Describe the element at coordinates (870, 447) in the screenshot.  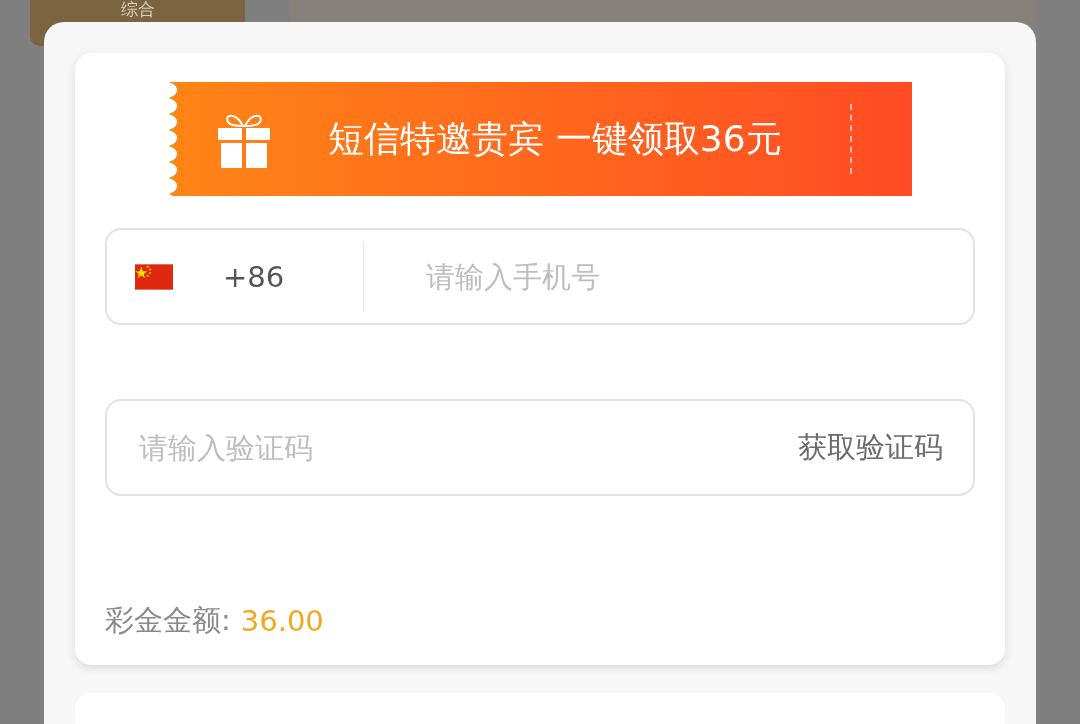
I see `get-code-button: 获取验证码` at that location.